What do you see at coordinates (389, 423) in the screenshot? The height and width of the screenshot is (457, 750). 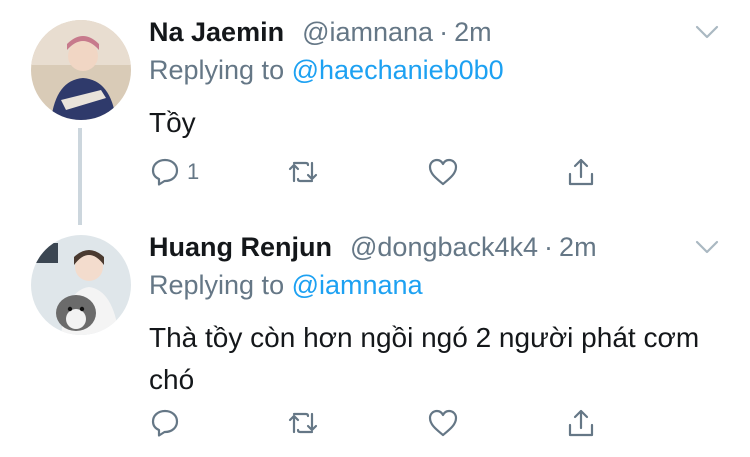 I see `action-bar` at bounding box center [389, 423].